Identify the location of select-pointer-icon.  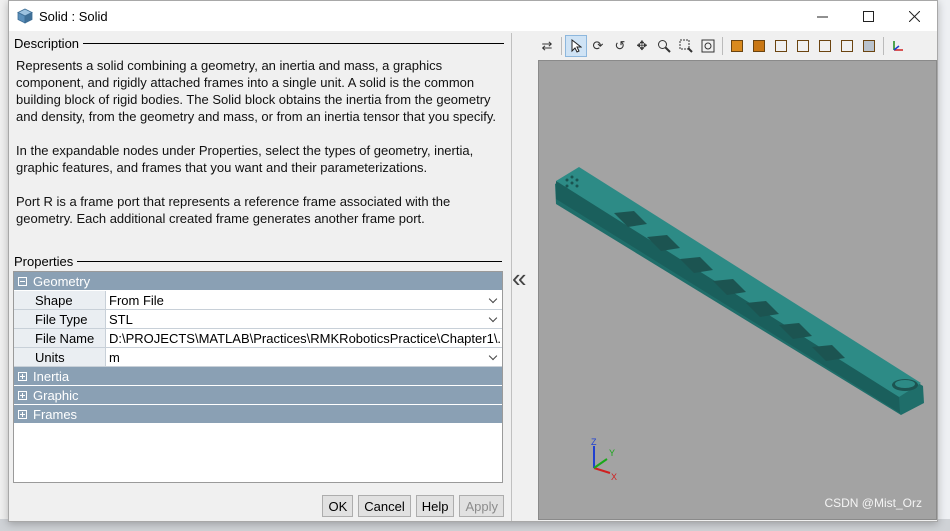
(576, 46).